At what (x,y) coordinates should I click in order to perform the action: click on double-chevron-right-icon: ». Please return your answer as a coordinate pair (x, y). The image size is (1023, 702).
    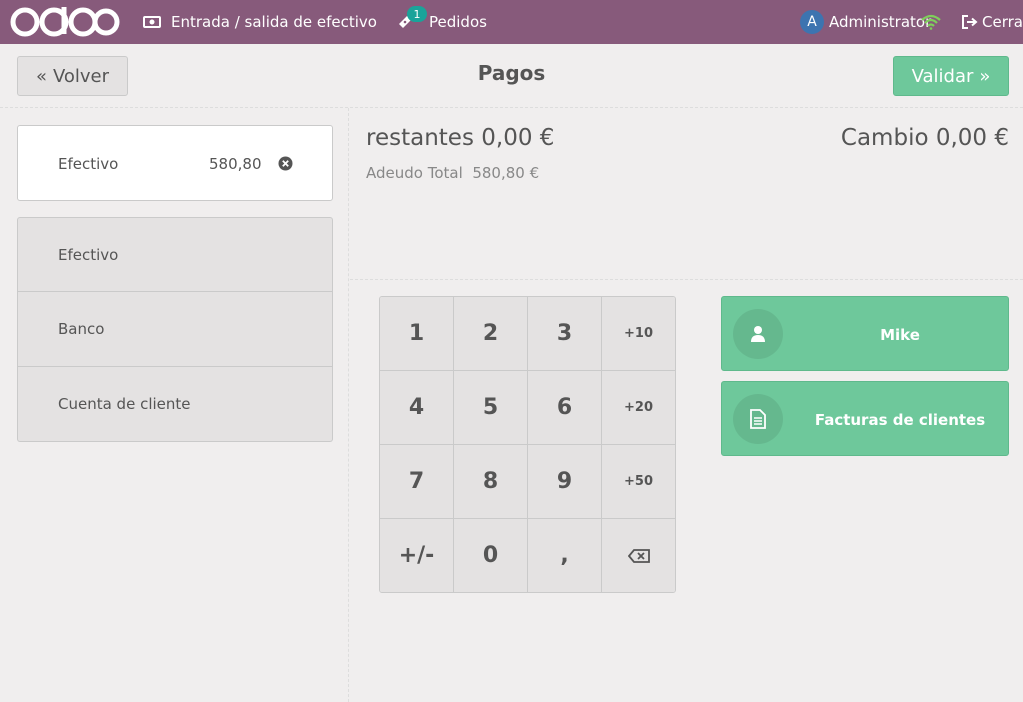
    Looking at the image, I should click on (985, 76).